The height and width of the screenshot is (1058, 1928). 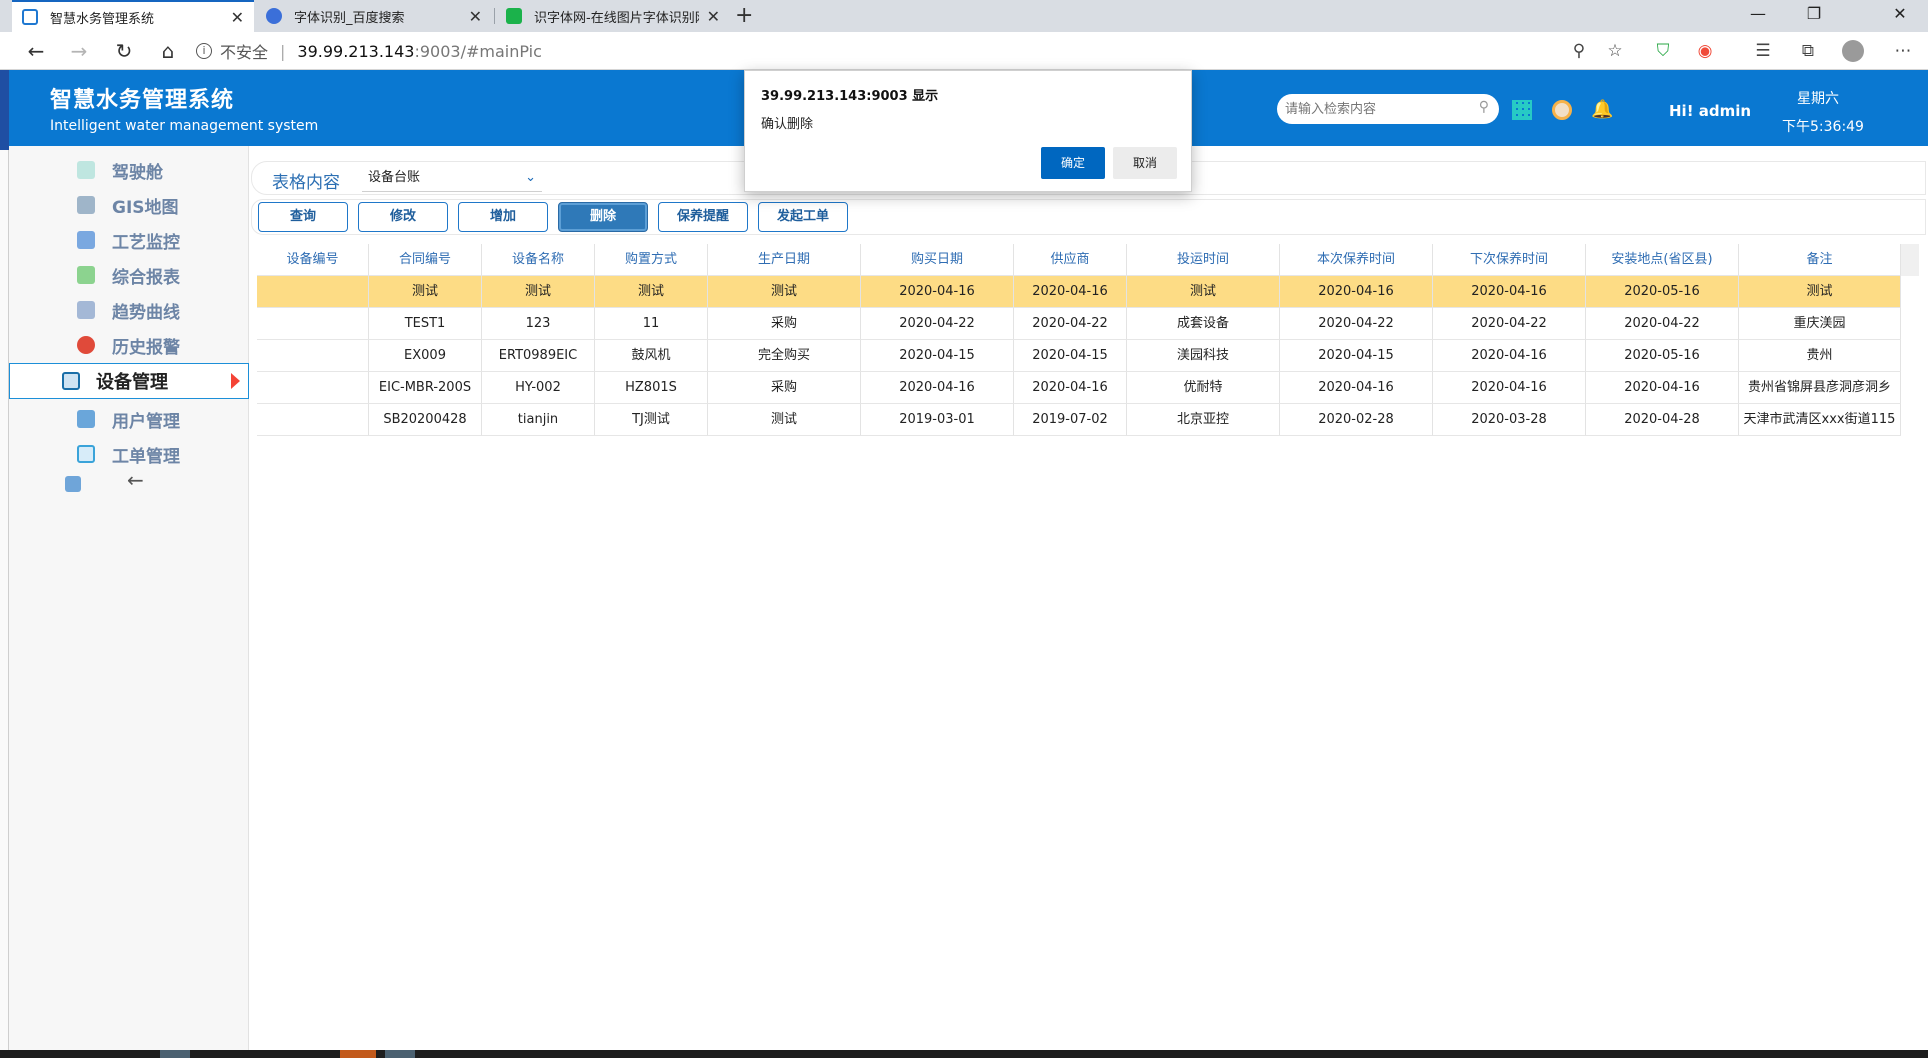 I want to click on query-button: 查询, so click(x=303, y=217).